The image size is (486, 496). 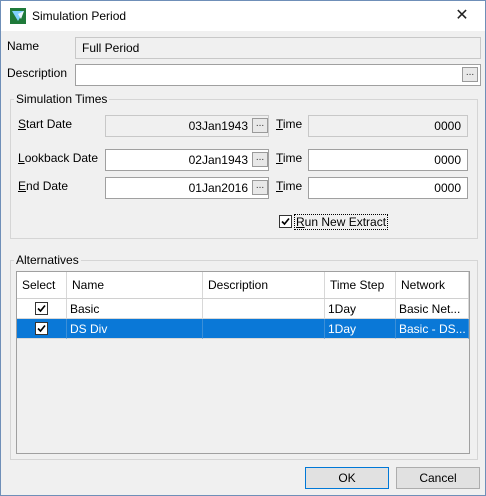 I want to click on description-field, so click(x=278, y=75).